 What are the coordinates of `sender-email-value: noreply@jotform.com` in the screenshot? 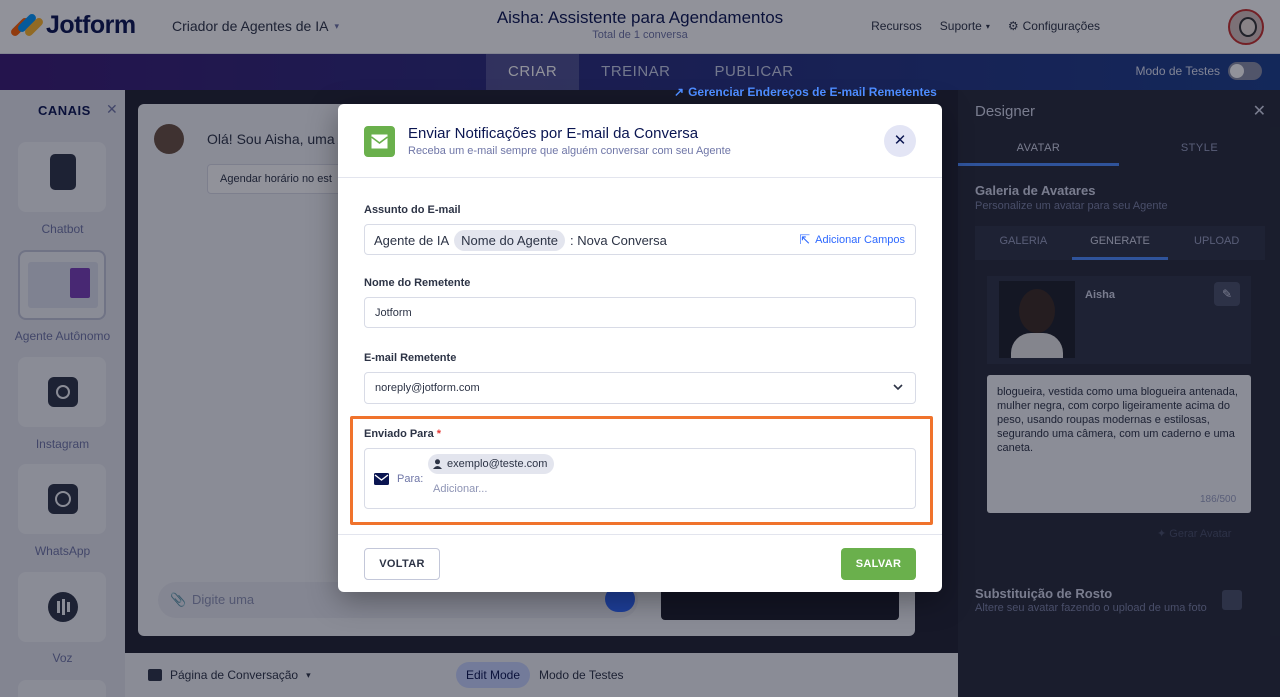 It's located at (427, 388).